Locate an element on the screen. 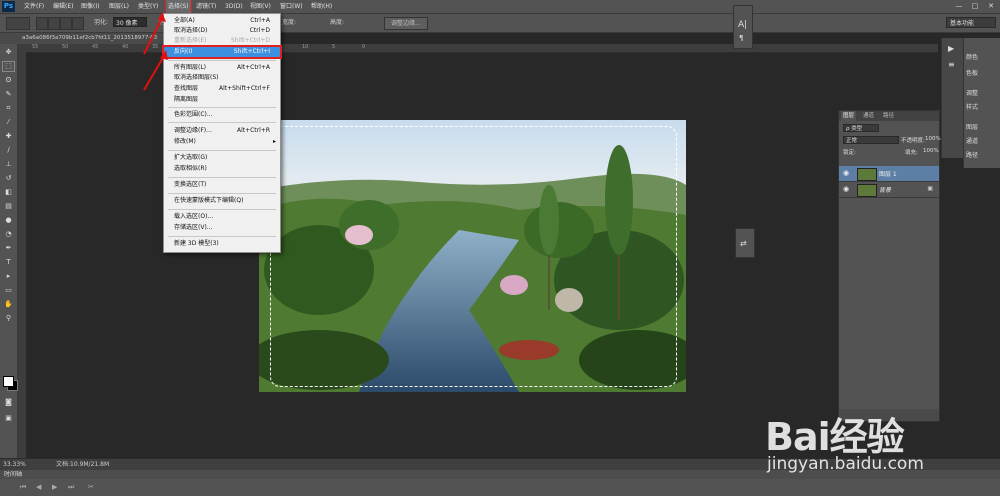 The image size is (1000, 496). panel-styles: 样式 is located at coordinates (972, 106).